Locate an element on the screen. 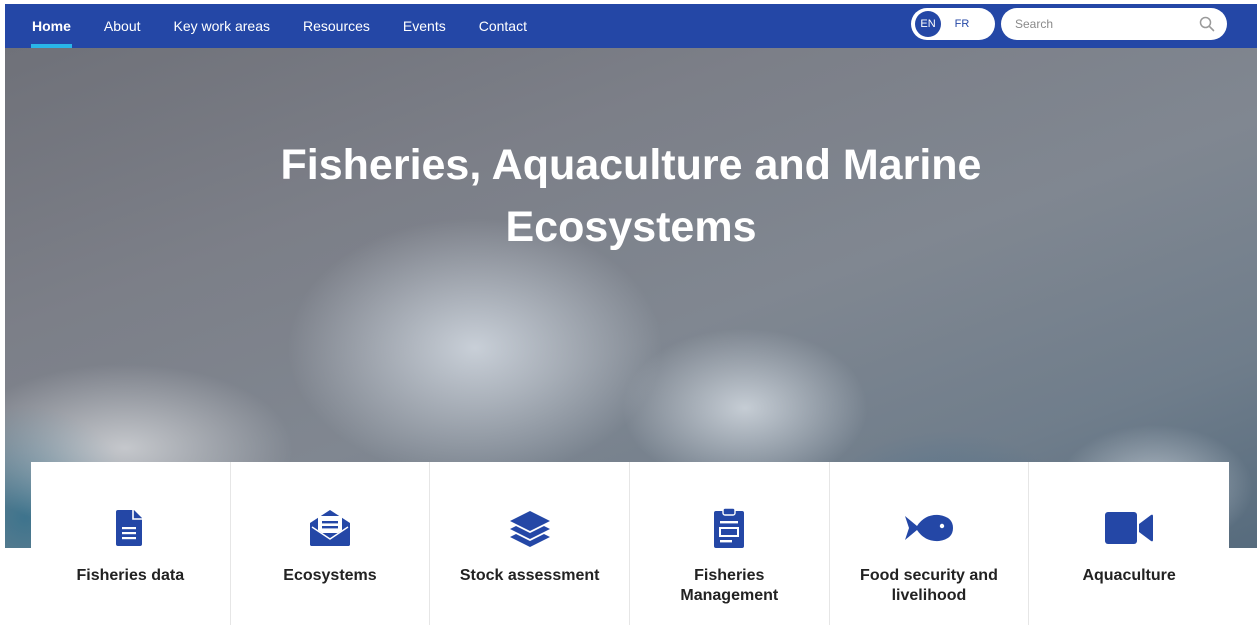 This screenshot has height=625, width=1257. card-fisheries-data: Fisheries data is located at coordinates (131, 543).